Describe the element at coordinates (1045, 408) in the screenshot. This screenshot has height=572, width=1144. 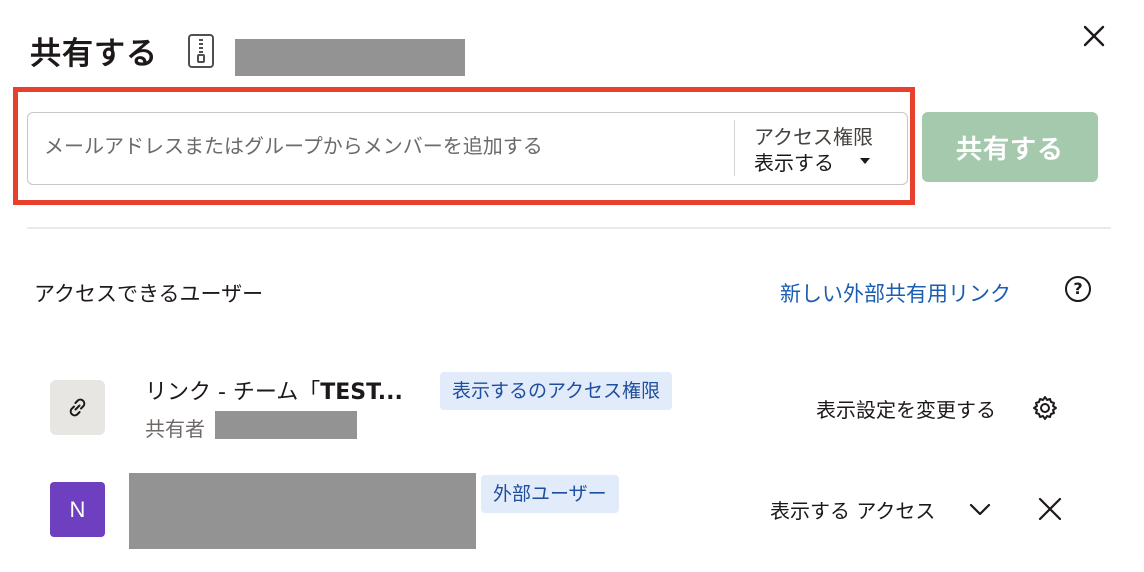
I see `gear-icon` at that location.